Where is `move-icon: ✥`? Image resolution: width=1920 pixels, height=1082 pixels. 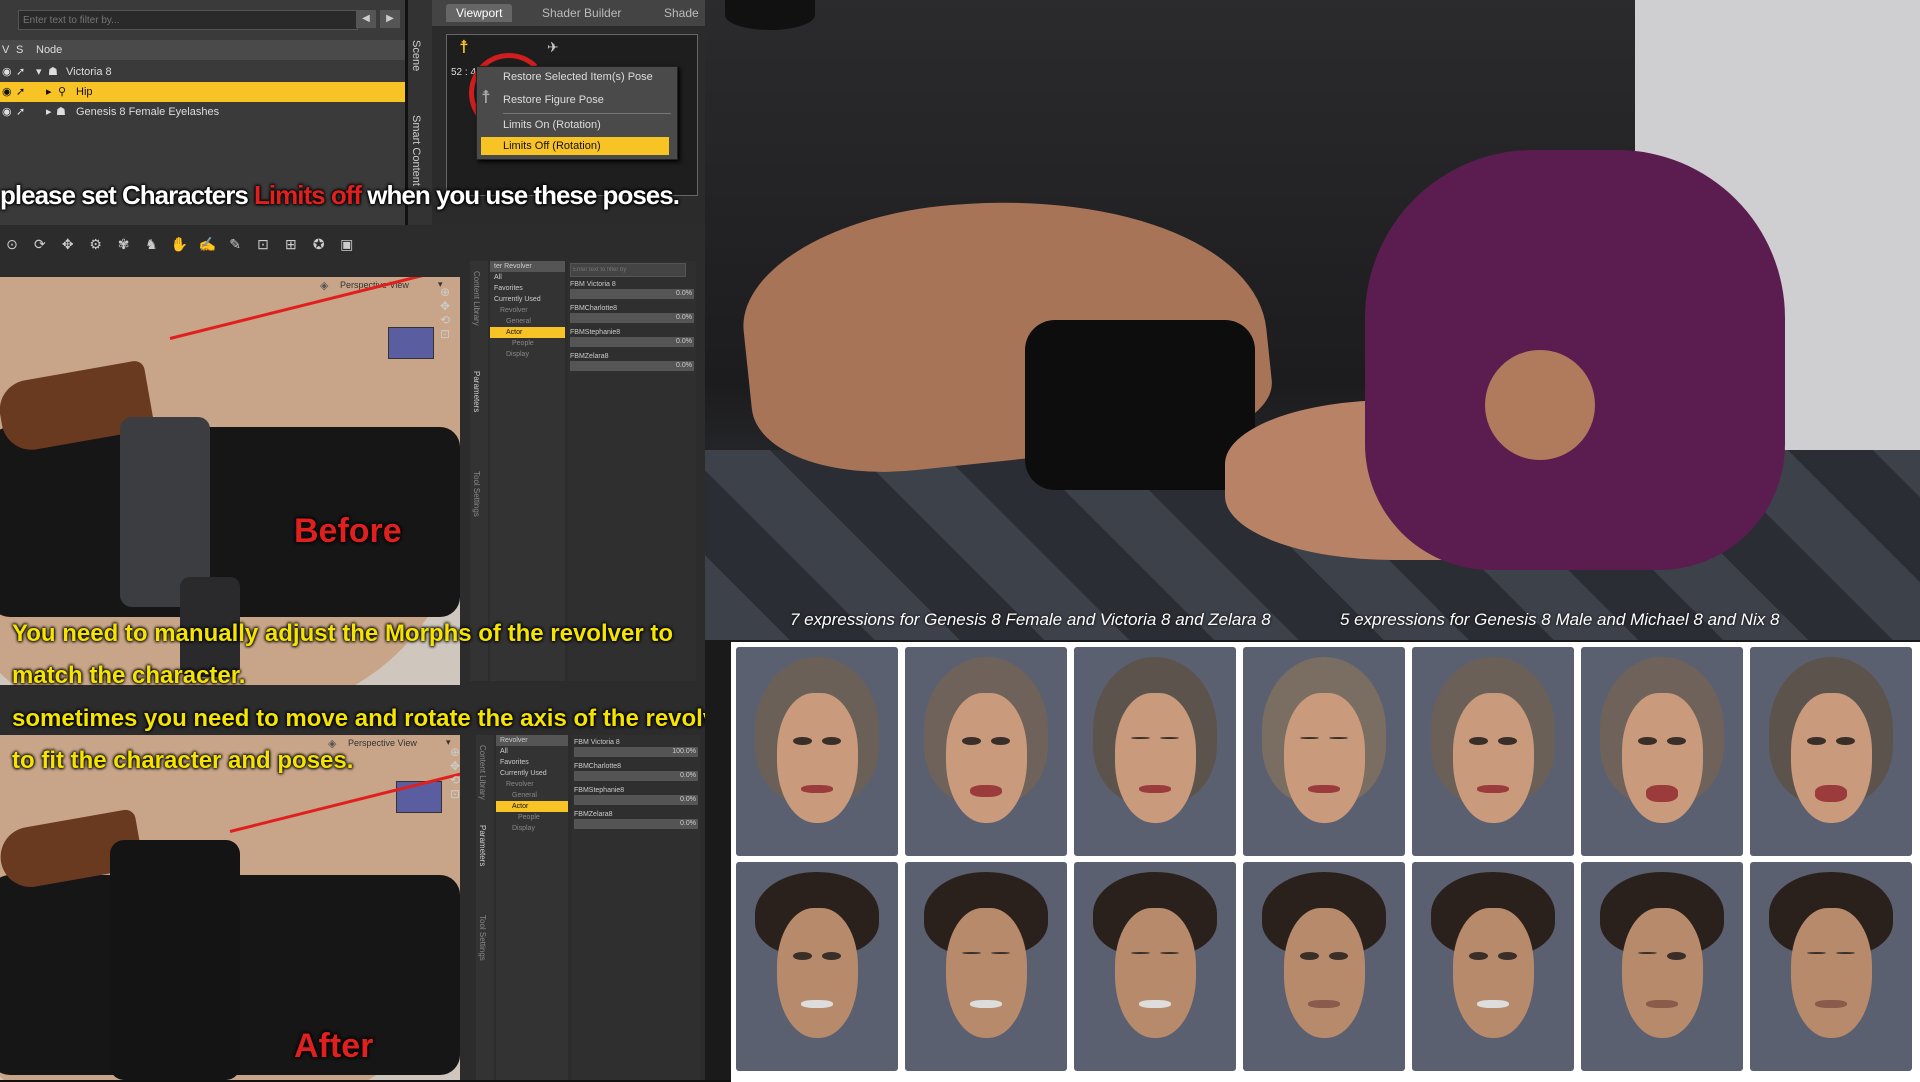
move-icon: ✥ is located at coordinates (68, 244).